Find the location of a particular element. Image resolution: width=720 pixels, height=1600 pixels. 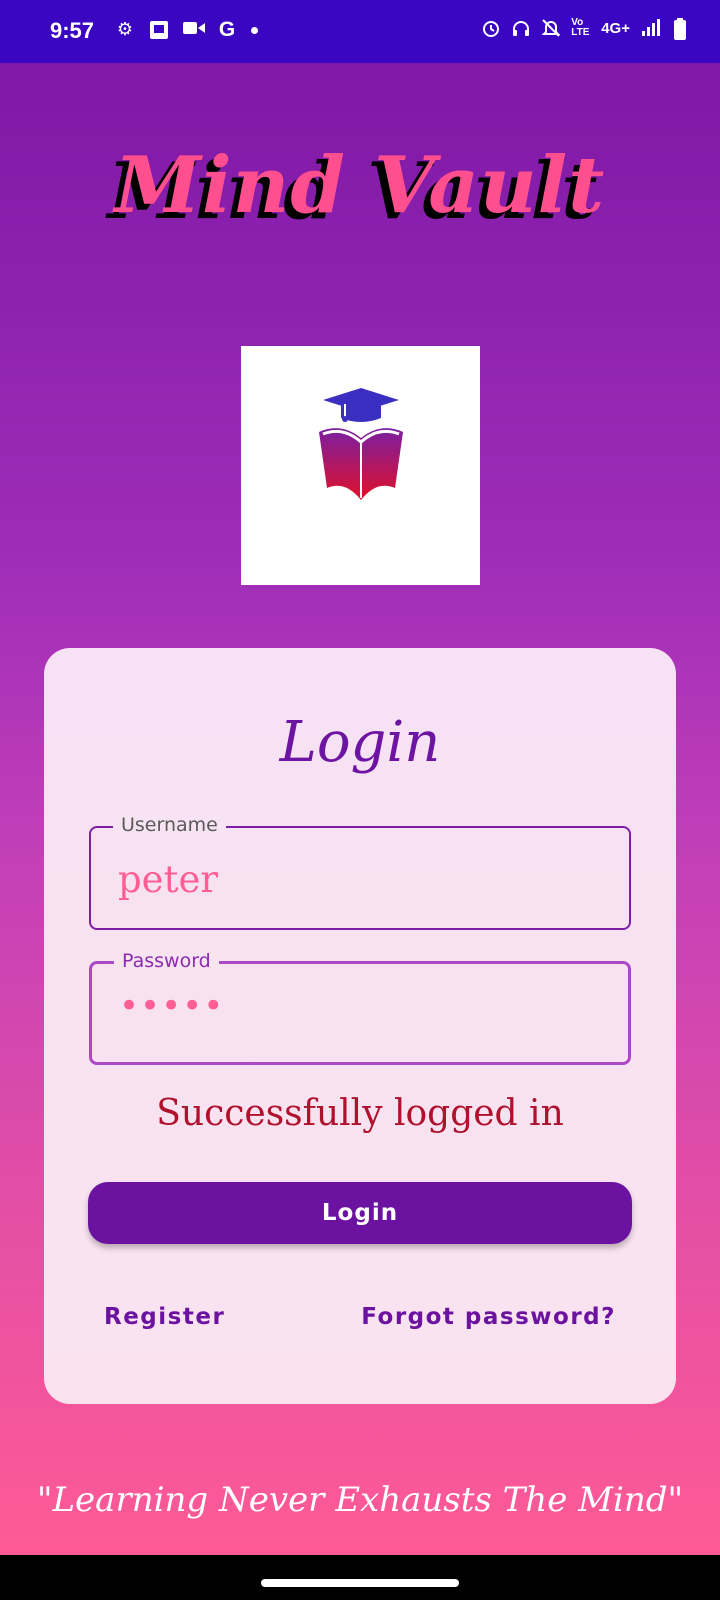

login-title: Login is located at coordinates (360, 742).